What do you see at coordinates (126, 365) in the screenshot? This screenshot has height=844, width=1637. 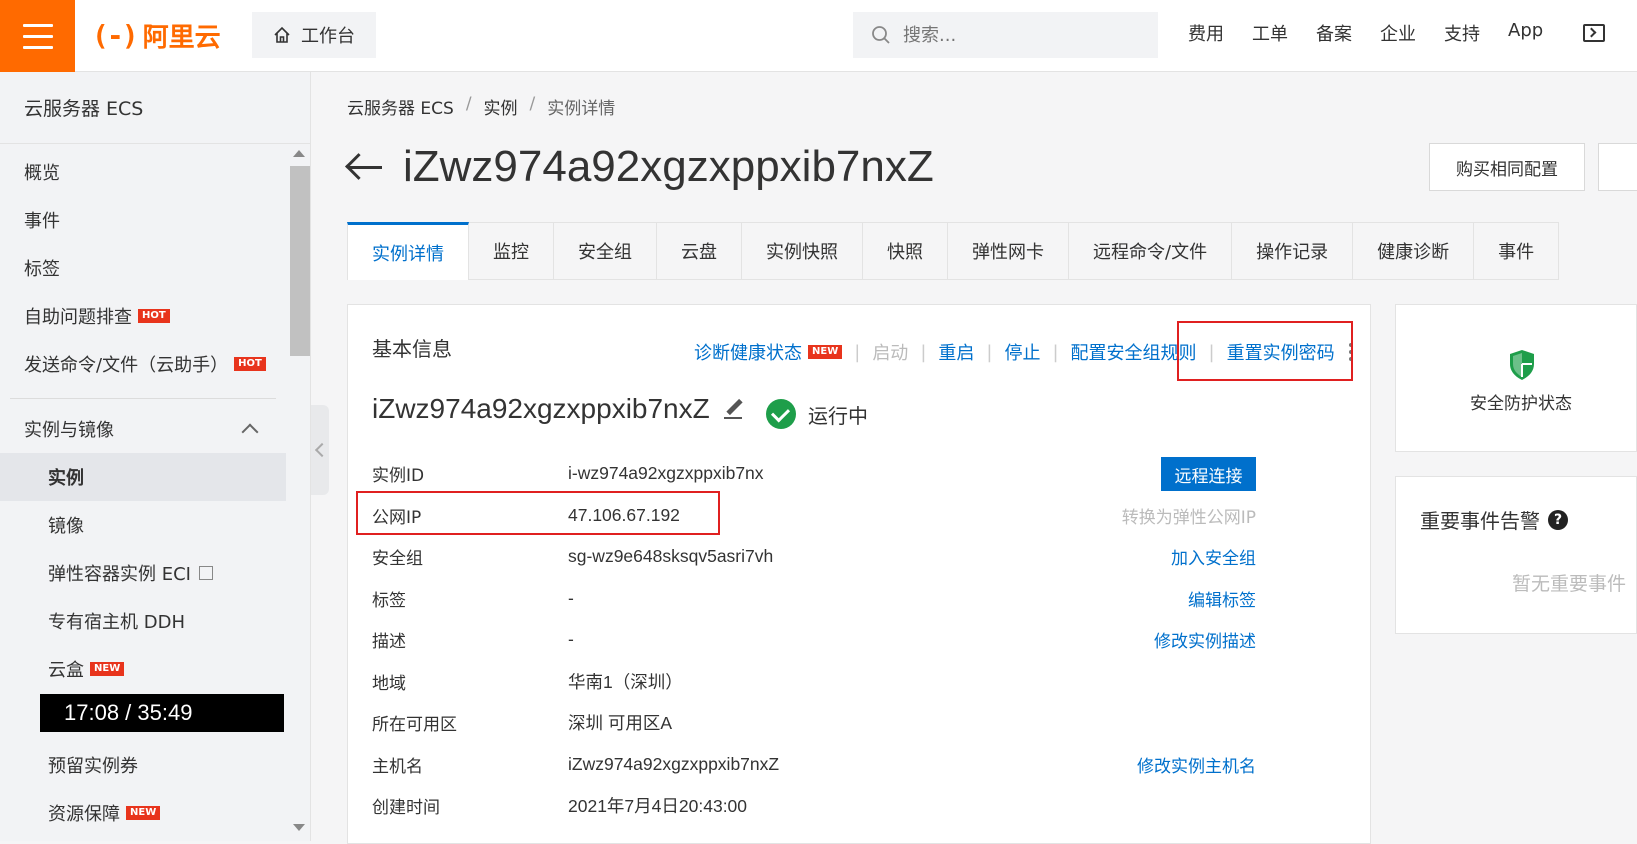 I see `sidebar-item-label: 发送命令/文件（云助手）` at bounding box center [126, 365].